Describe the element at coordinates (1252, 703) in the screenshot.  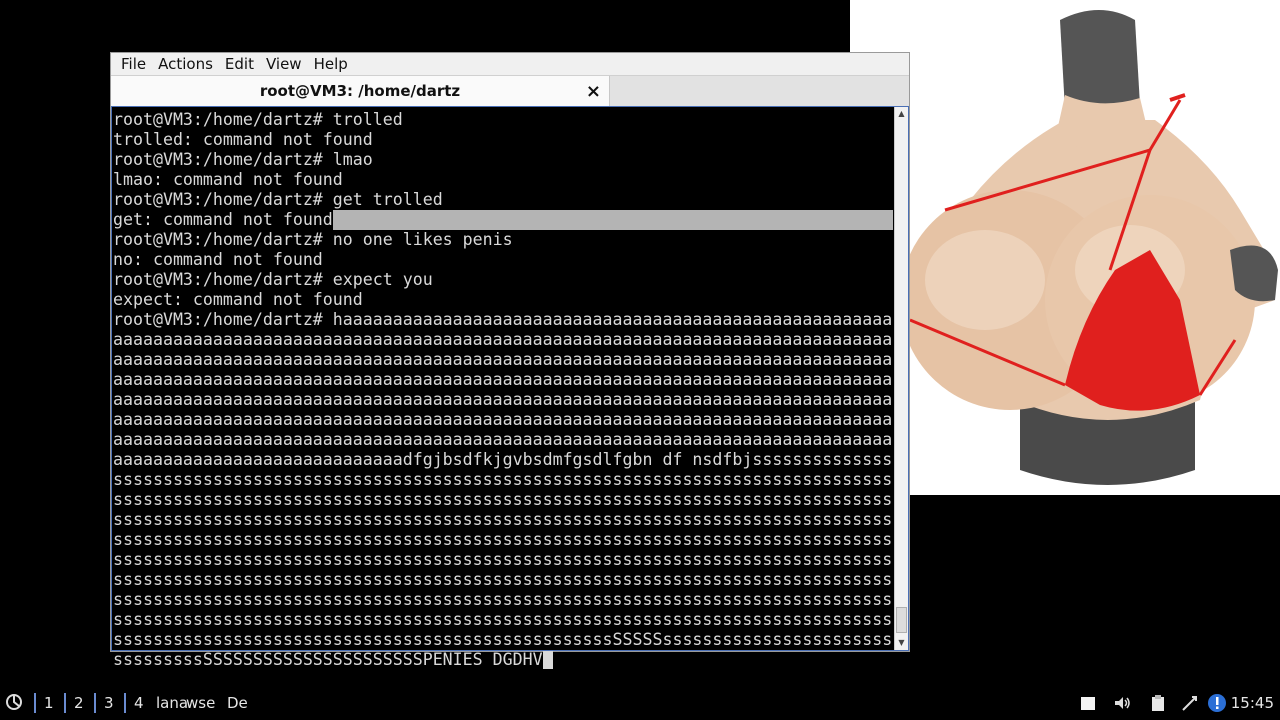
I see `clock: 15:45` at that location.